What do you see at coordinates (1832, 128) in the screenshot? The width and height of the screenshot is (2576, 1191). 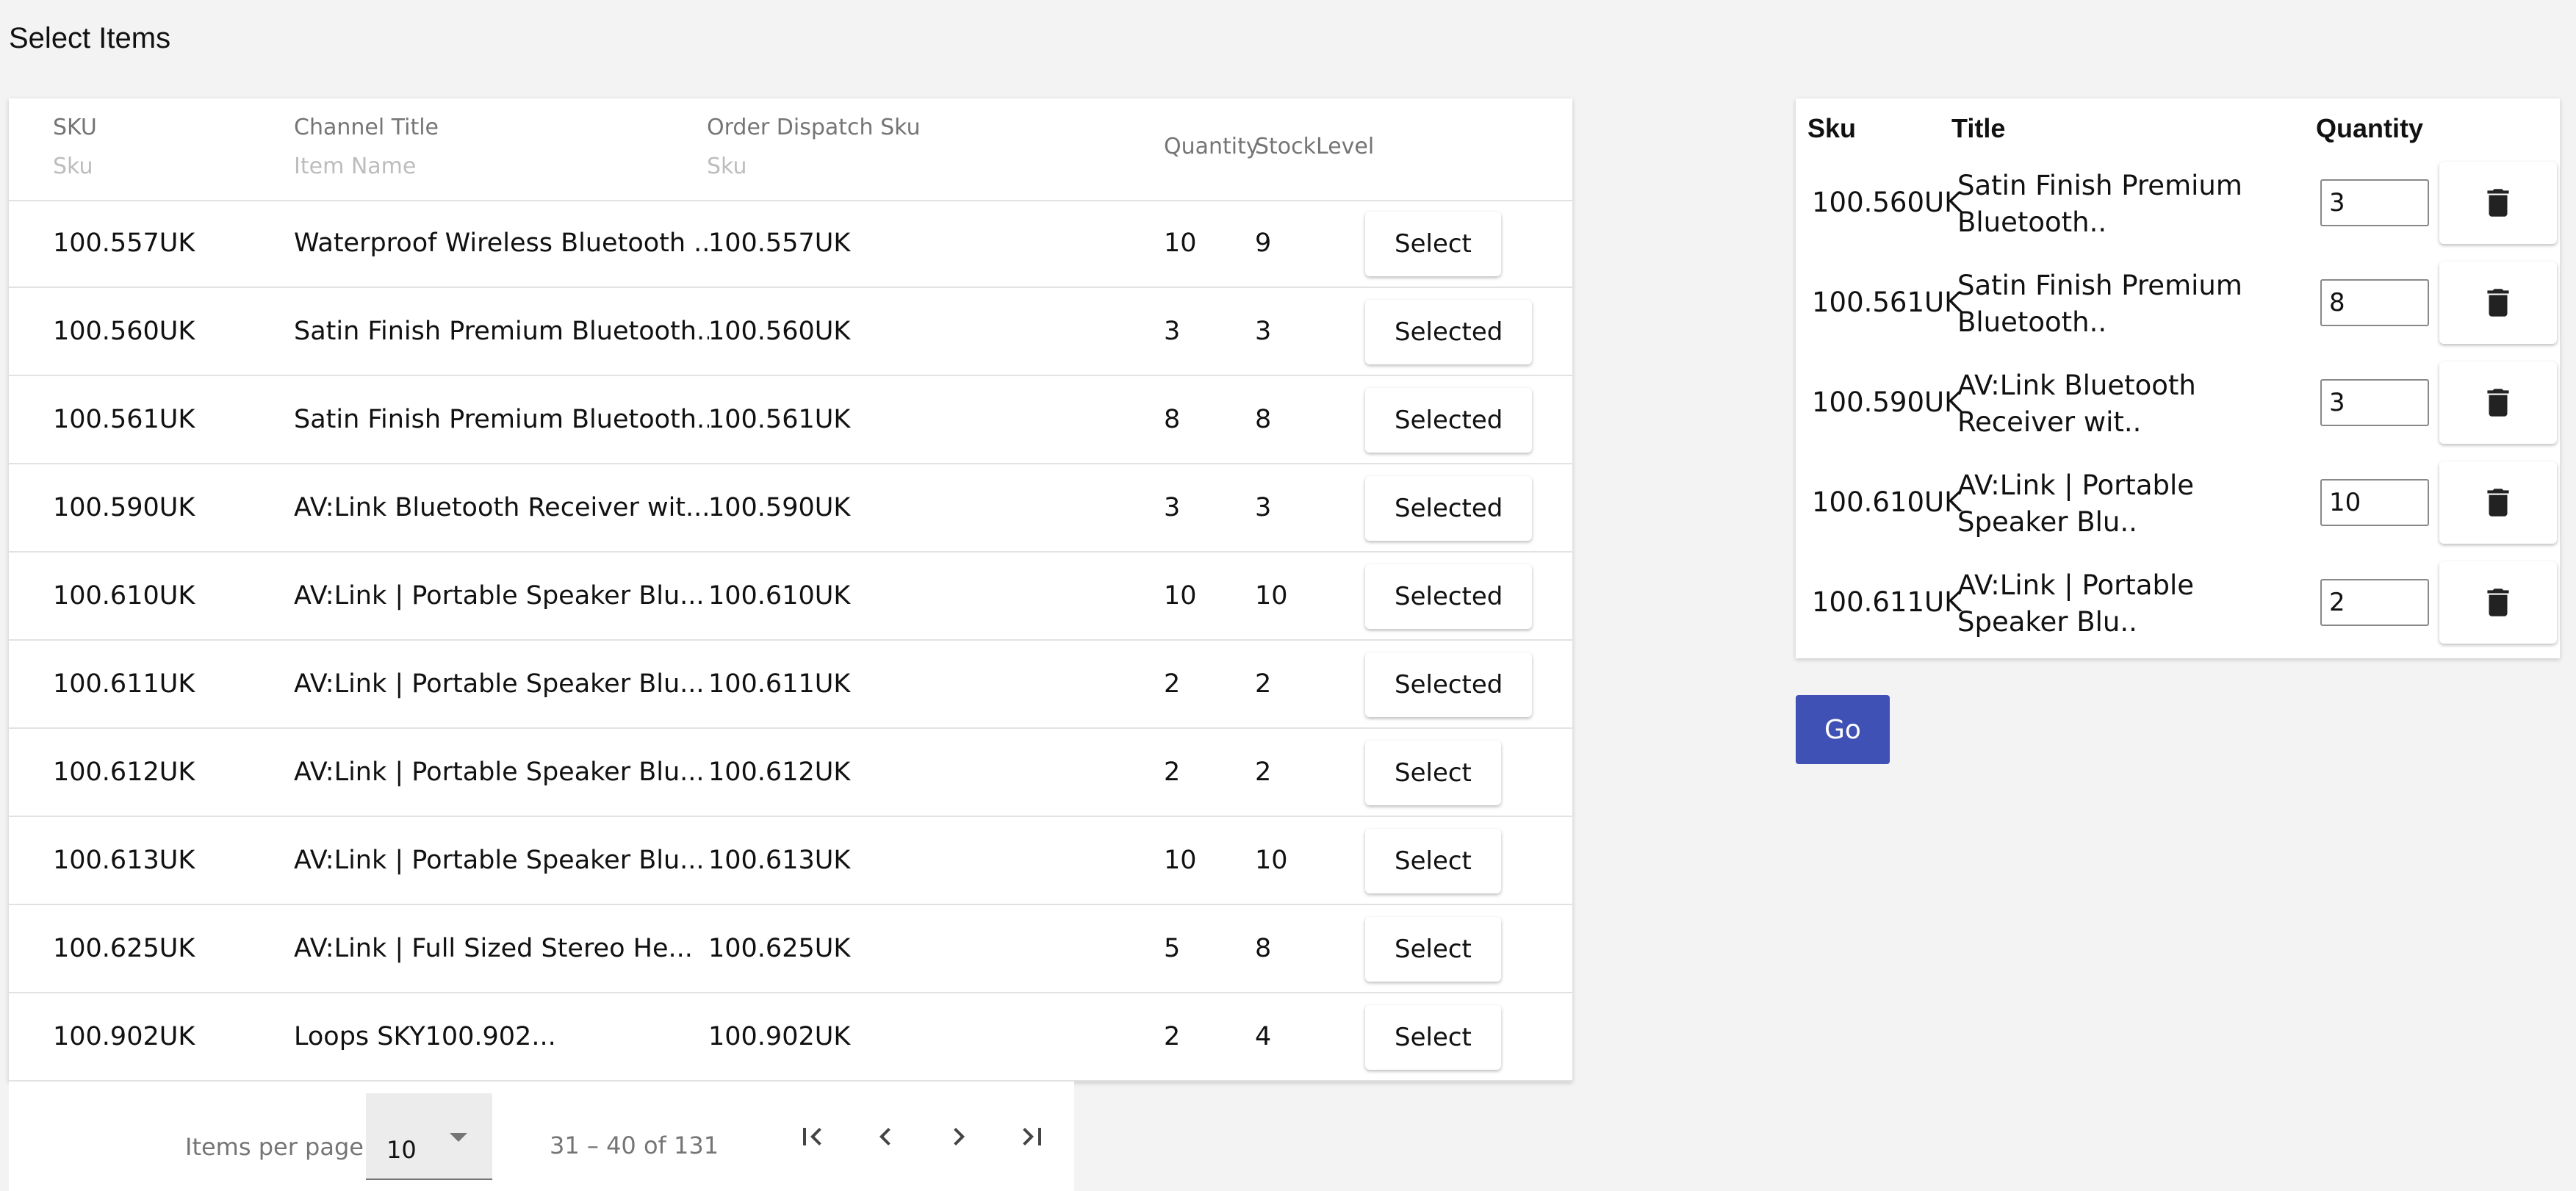 I see `selected-header-sku: Sku` at bounding box center [1832, 128].